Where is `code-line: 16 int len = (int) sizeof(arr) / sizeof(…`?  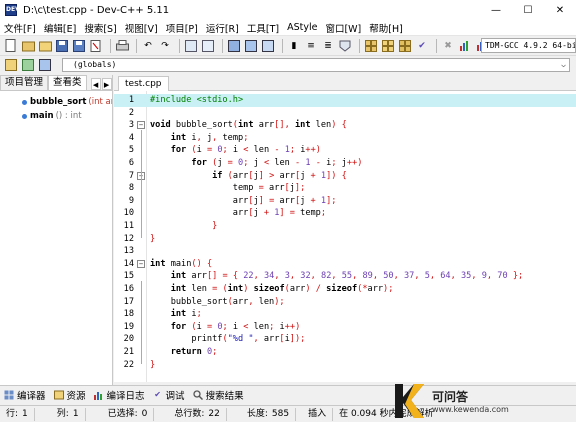 code-line: 16 int len = (int) sizeof(arr) / sizeof(… is located at coordinates (345, 289).